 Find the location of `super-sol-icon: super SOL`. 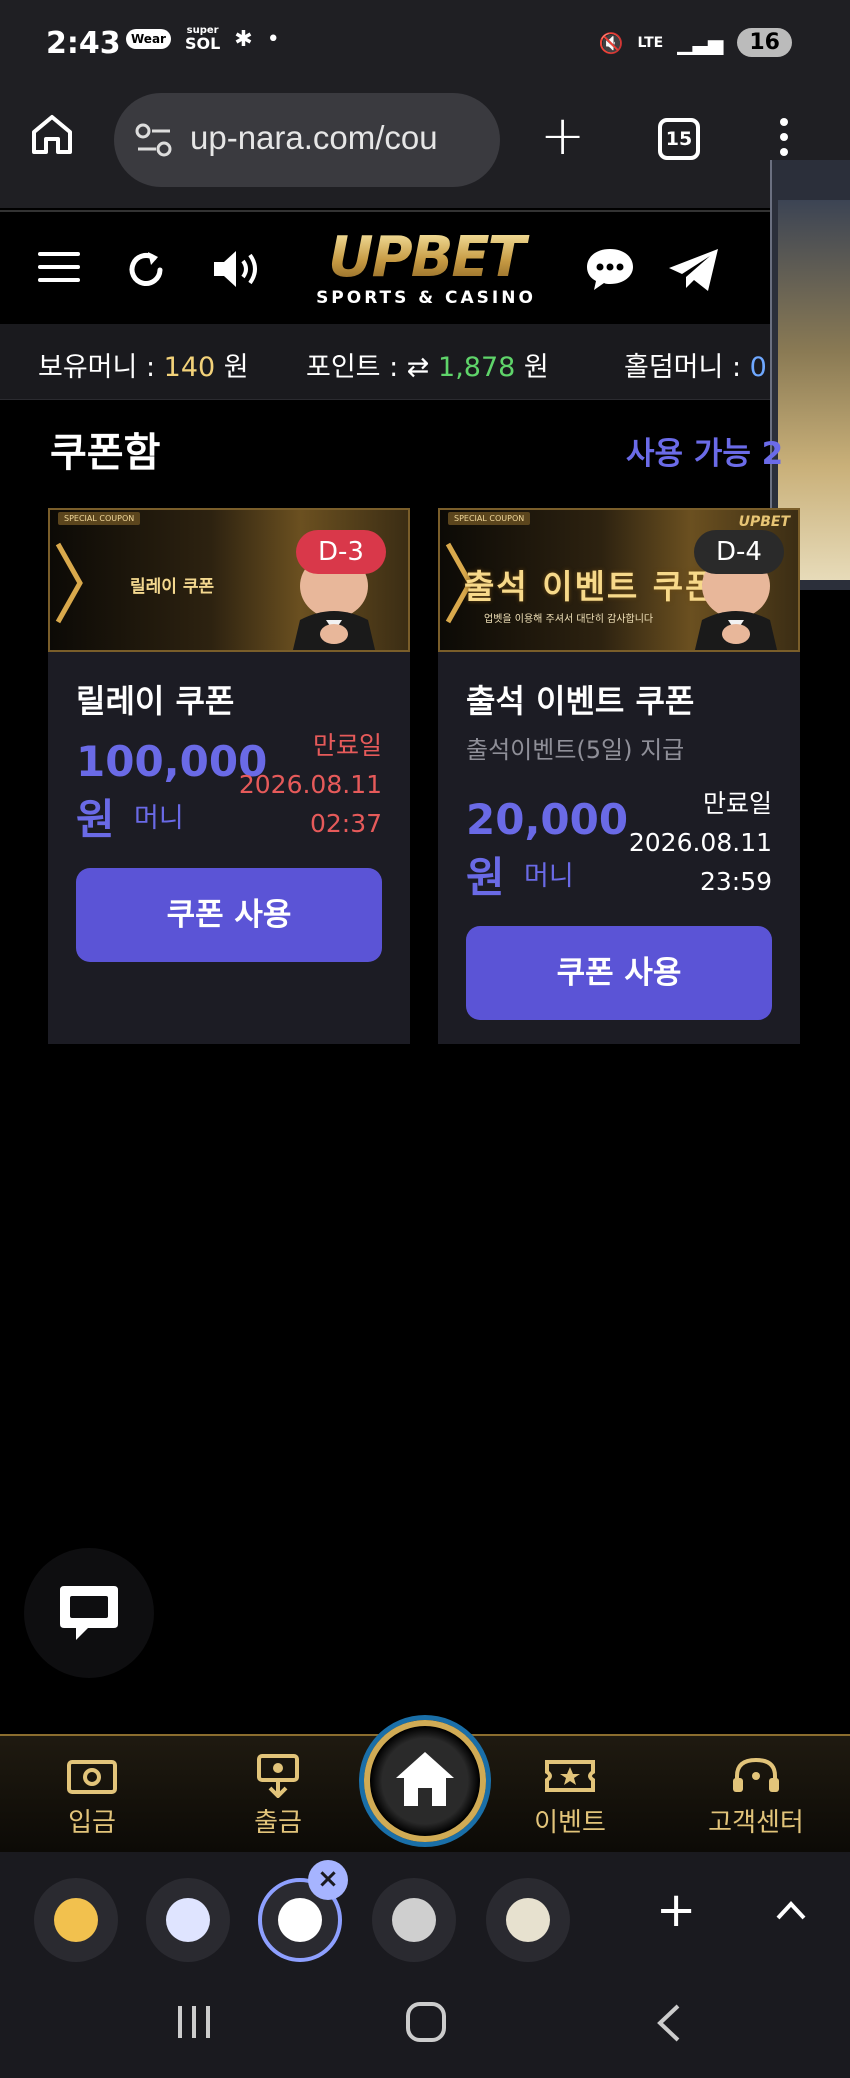

super-sol-icon: super SOL is located at coordinates (202, 39).